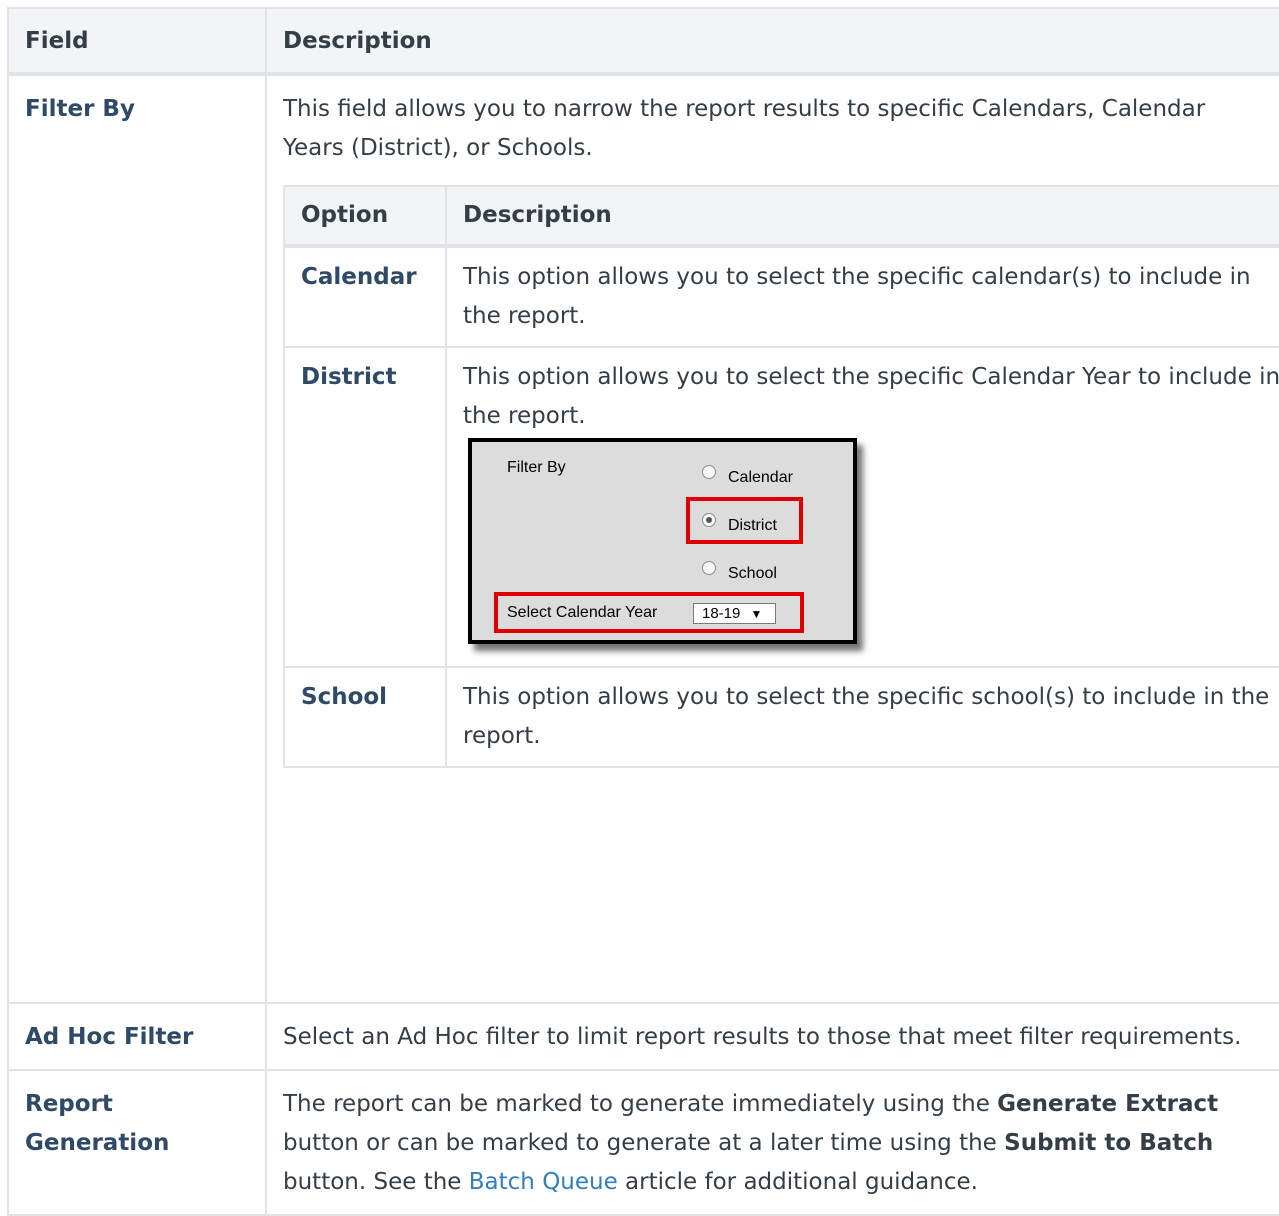 The image size is (1279, 1216). Describe the element at coordinates (536, 467) in the screenshot. I see `screenshot-filter-label: Filter By` at that location.